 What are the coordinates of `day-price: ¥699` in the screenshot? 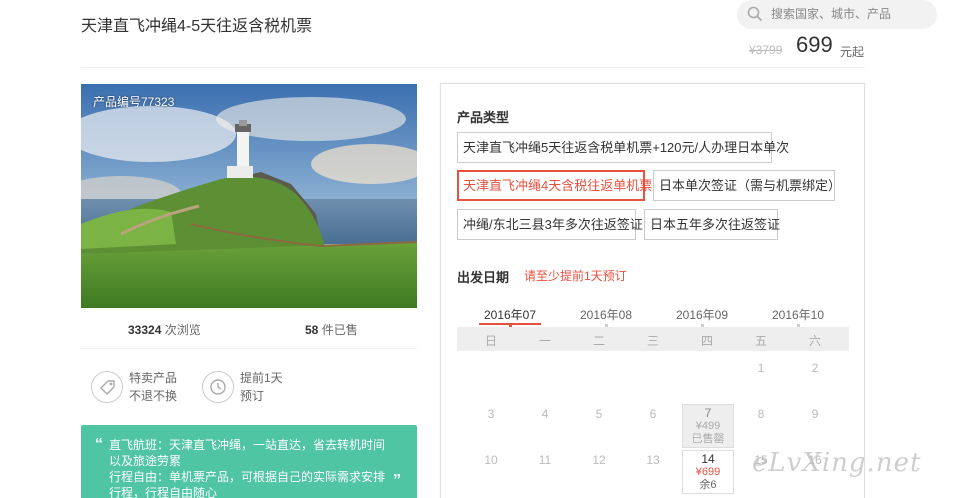 It's located at (708, 472).